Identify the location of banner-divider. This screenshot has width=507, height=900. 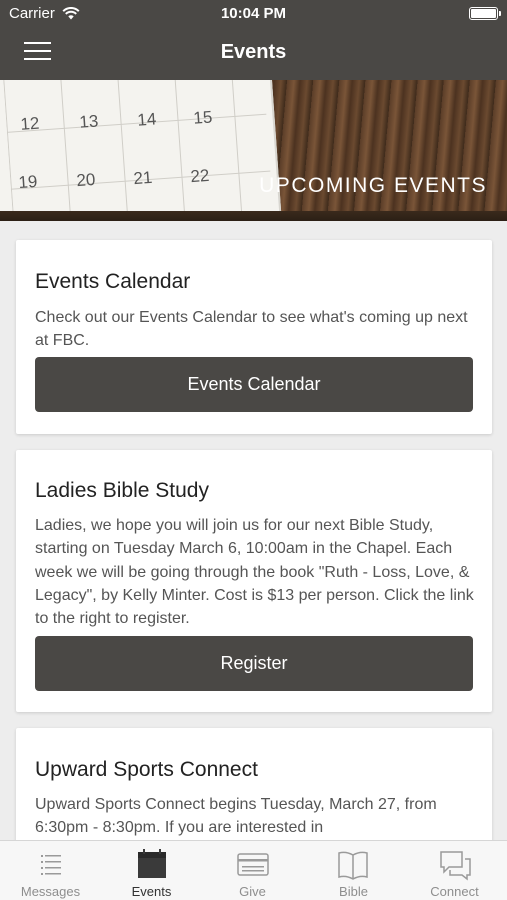
(253, 216).